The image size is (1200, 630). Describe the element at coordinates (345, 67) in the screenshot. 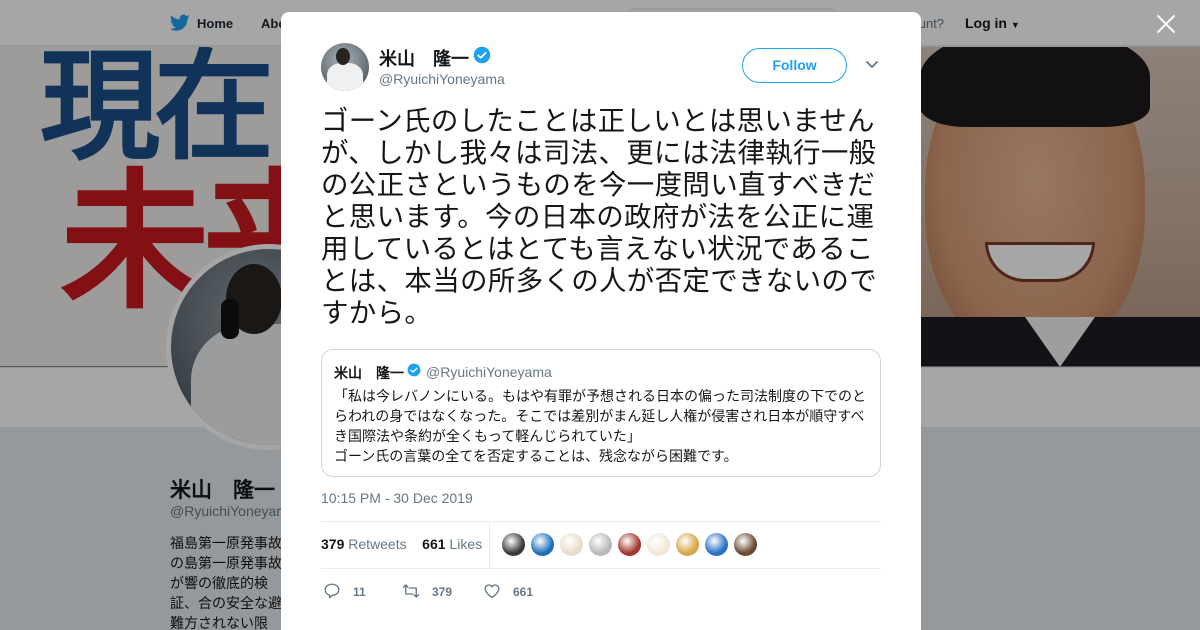

I see `tweet-author-avatar` at that location.